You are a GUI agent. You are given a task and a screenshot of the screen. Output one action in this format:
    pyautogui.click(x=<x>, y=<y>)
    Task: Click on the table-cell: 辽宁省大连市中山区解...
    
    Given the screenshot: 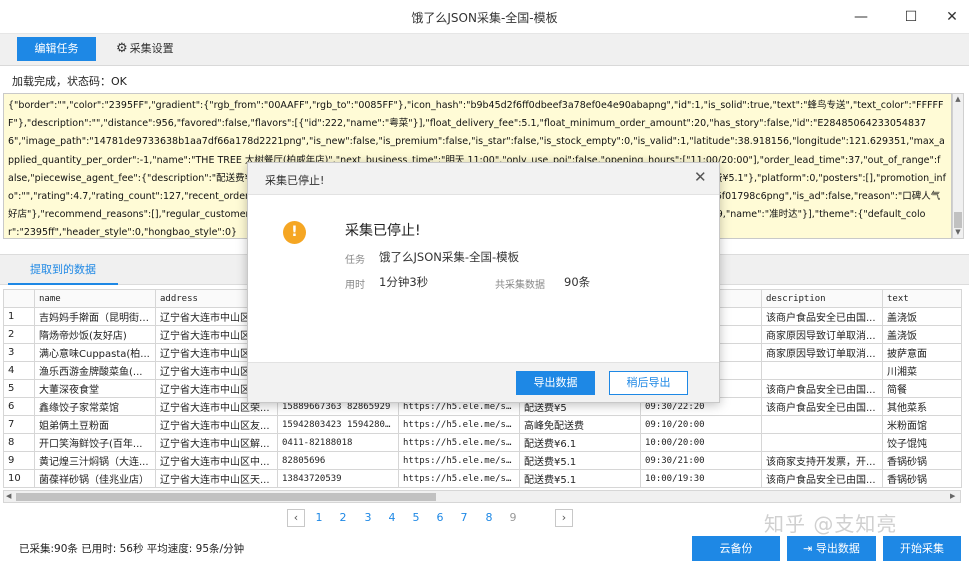 What is the action you would take?
    pyautogui.click(x=216, y=442)
    